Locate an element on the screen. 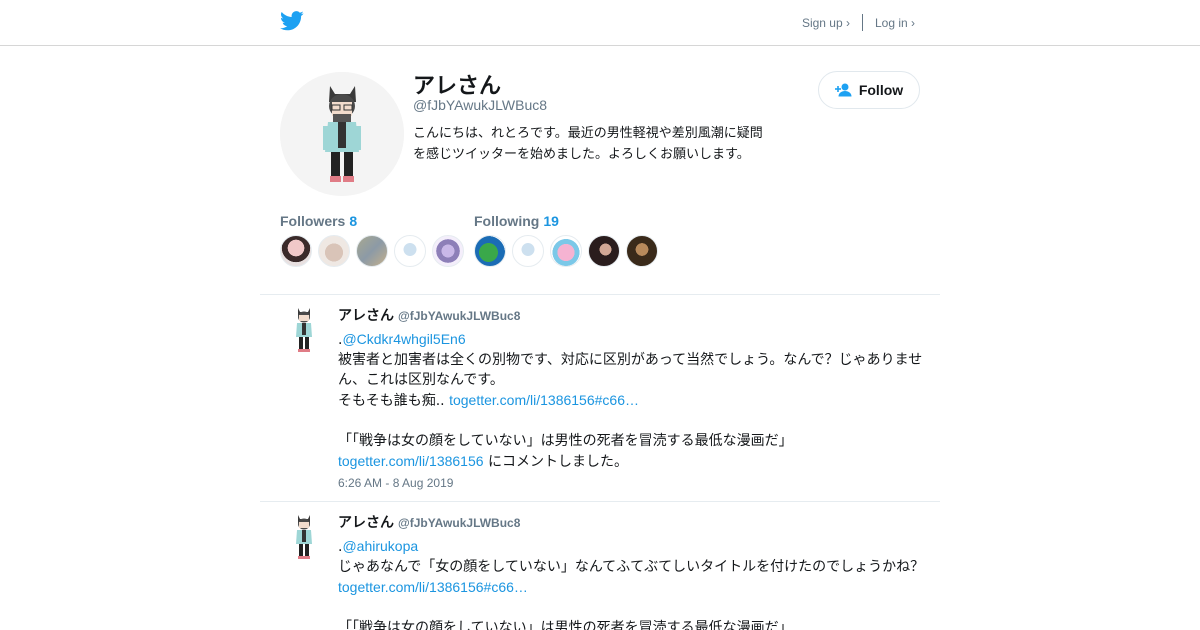 The width and height of the screenshot is (1200, 630). profile-handle: @fJbYAwukJLWBuc8 is located at coordinates (480, 105).